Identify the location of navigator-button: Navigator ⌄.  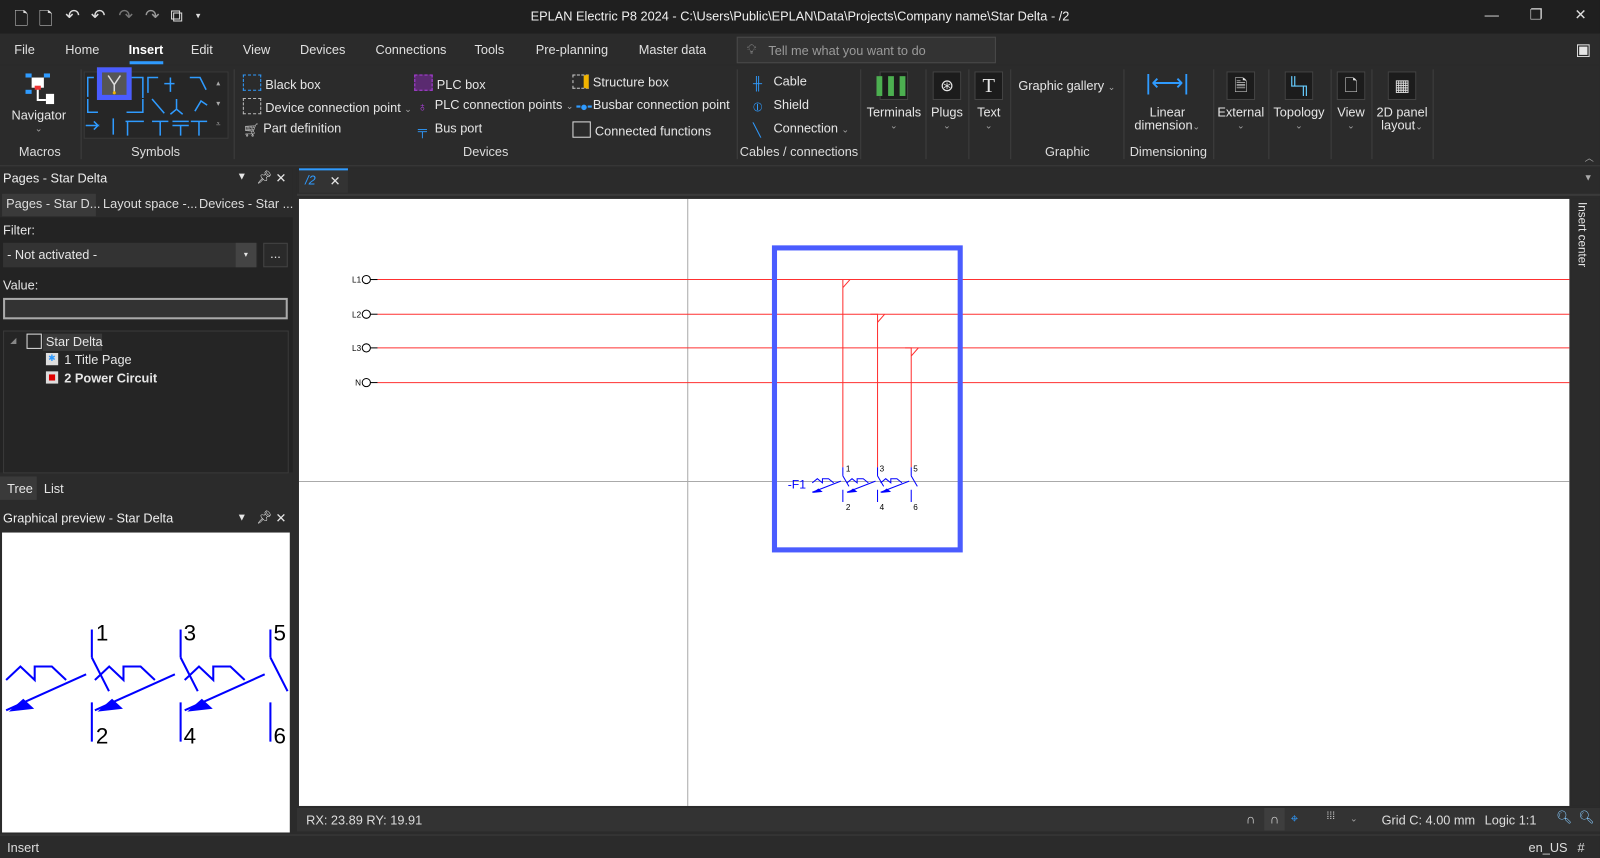
(38, 103).